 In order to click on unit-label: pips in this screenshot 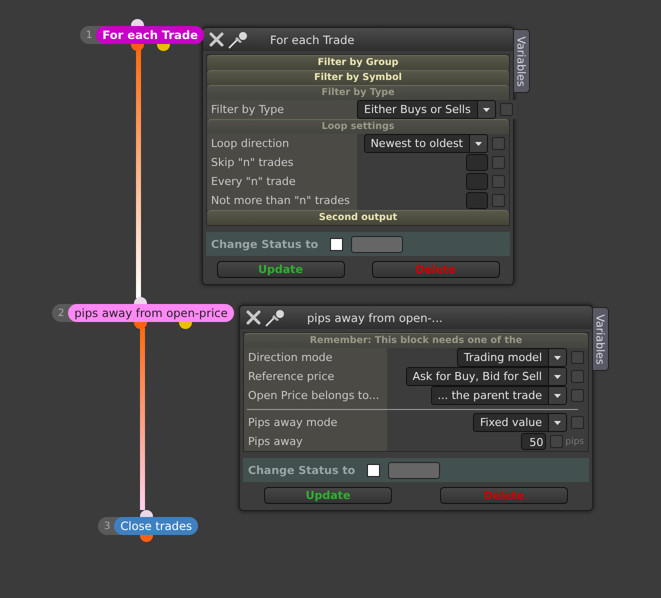, I will do `click(574, 441)`.